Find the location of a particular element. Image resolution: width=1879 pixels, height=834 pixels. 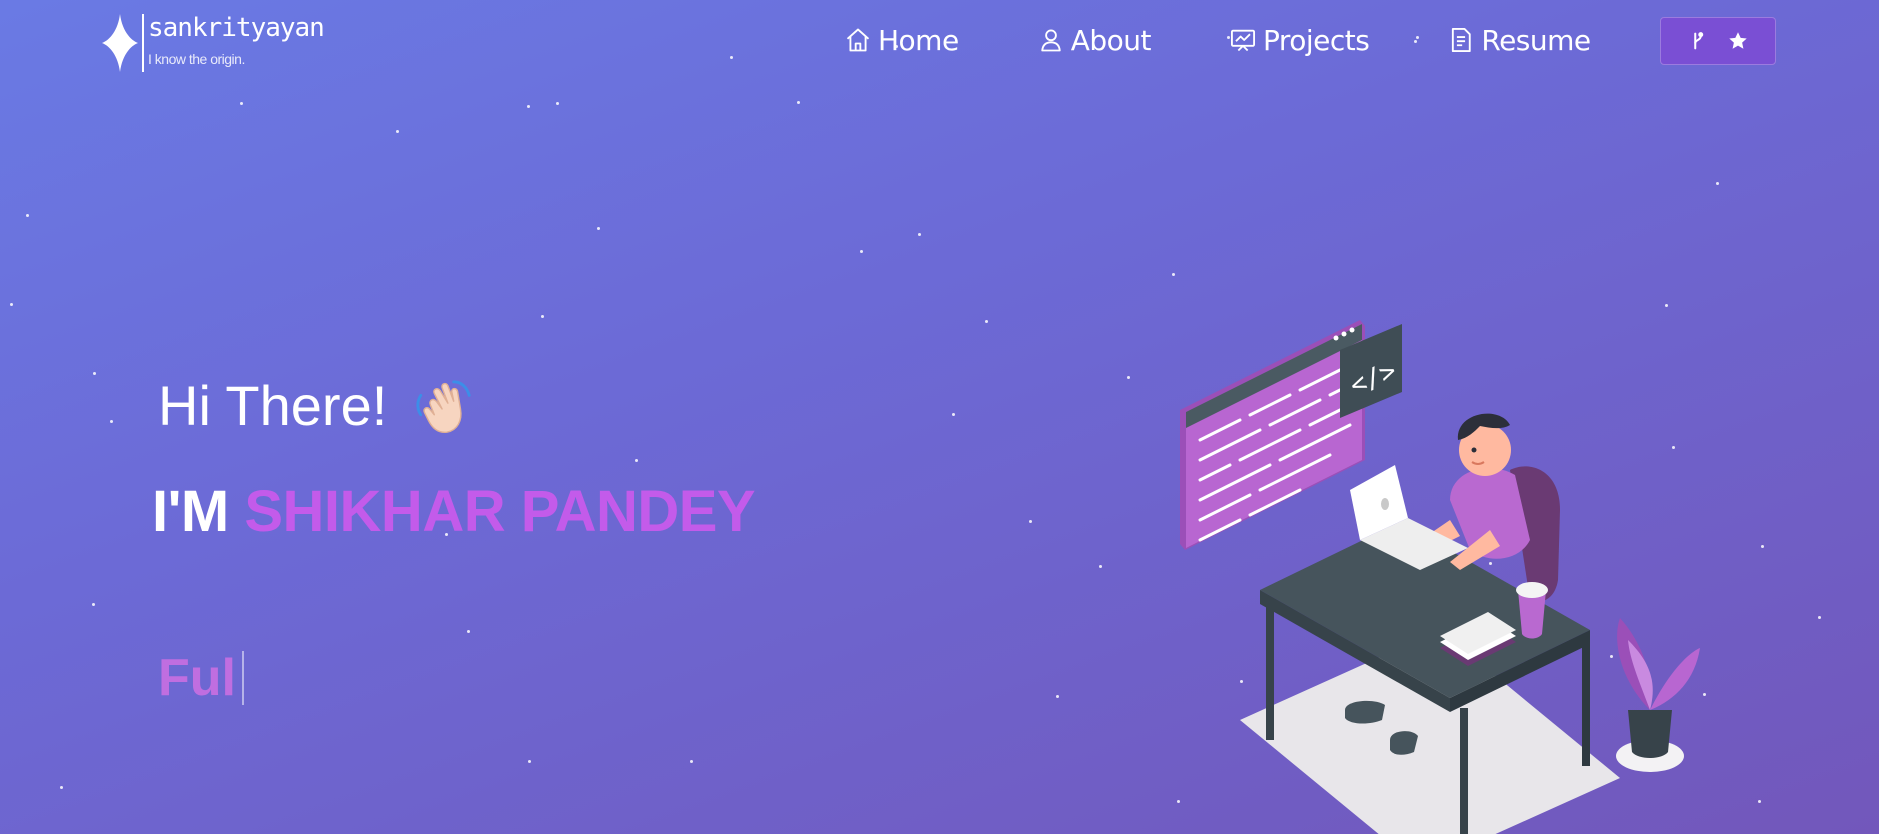

brand-logo-link: sankrityayan I know the origin. is located at coordinates (212, 43).